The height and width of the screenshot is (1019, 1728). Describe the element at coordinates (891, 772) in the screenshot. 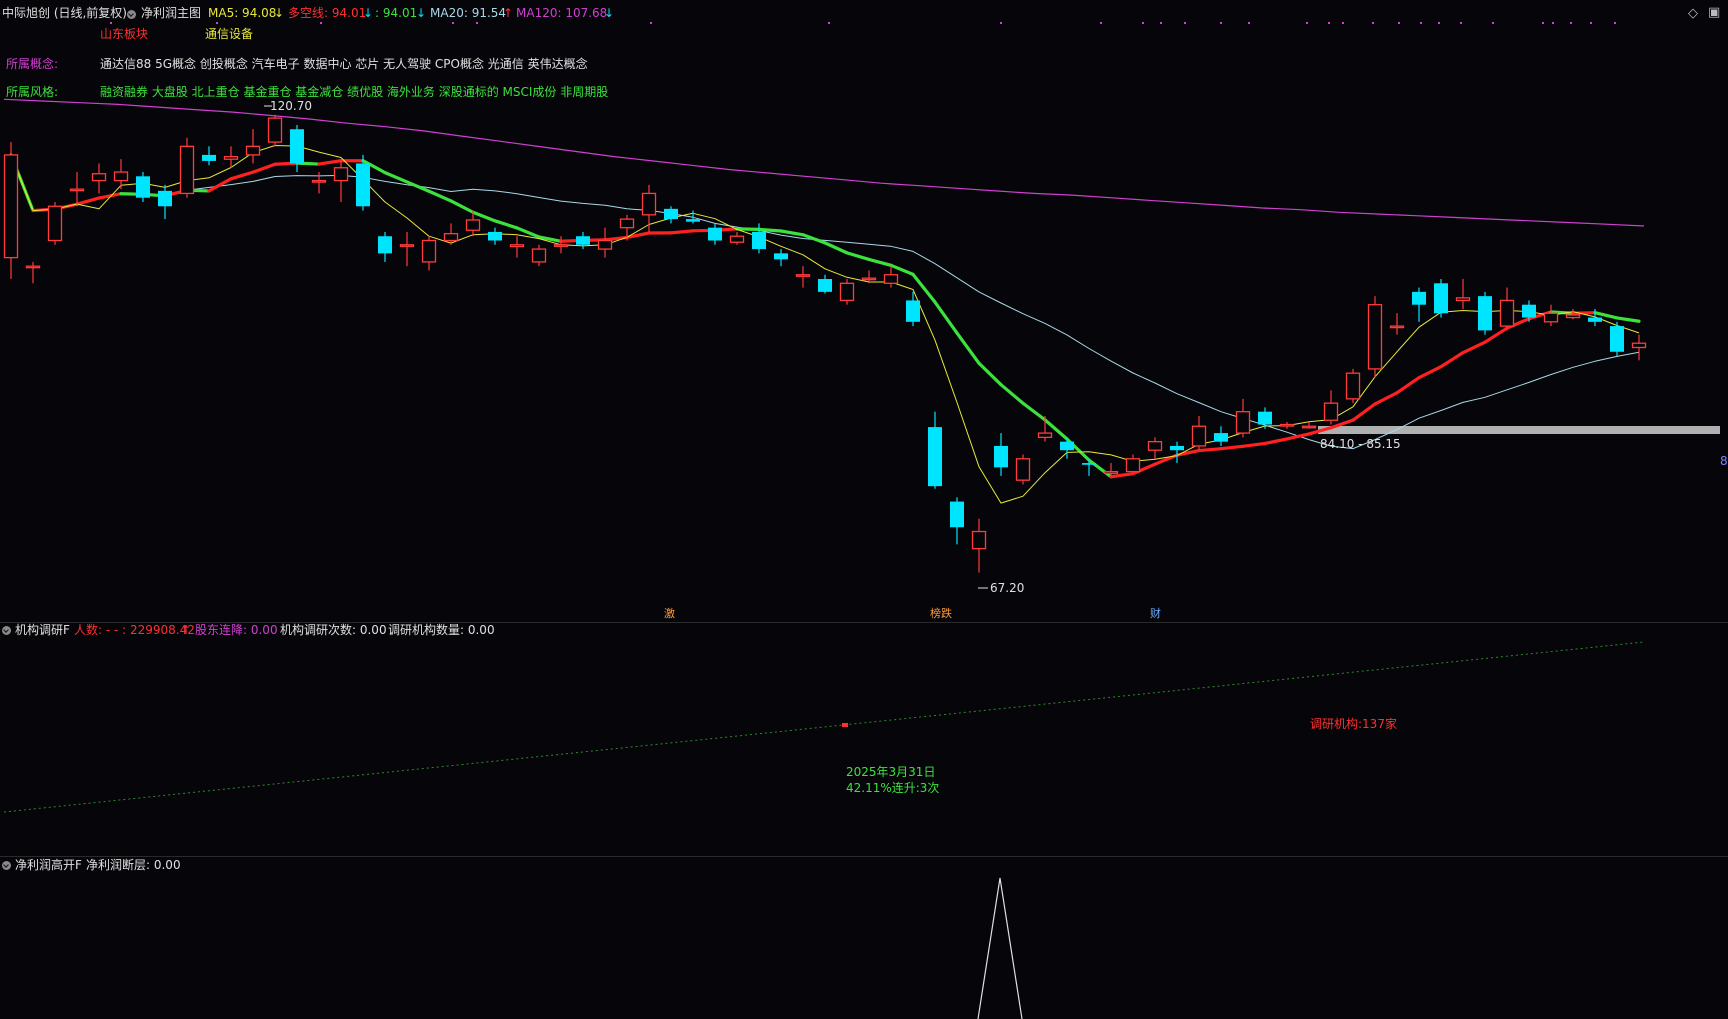

I see `panel2-note-date: 2025年3月31日` at that location.